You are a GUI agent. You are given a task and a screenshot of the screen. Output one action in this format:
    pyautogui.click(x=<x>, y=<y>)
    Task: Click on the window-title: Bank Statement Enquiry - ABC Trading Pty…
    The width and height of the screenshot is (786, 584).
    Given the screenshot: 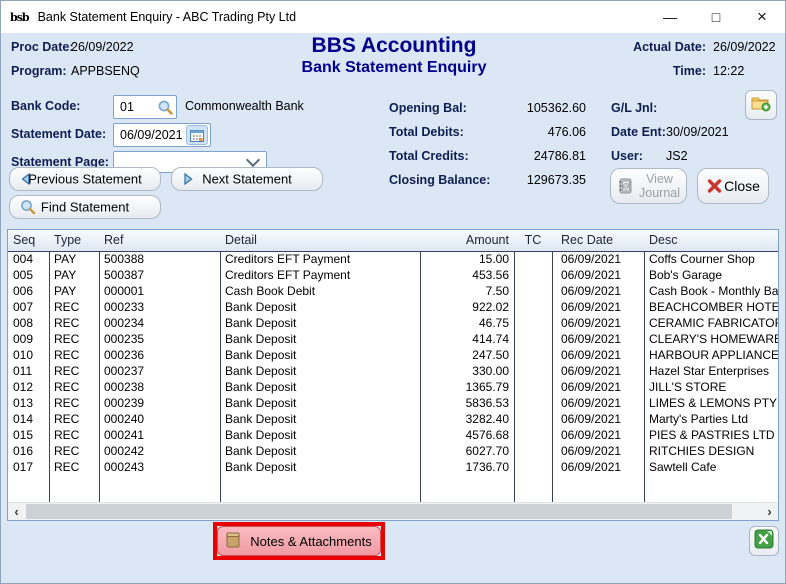 What is the action you would take?
    pyautogui.click(x=167, y=17)
    